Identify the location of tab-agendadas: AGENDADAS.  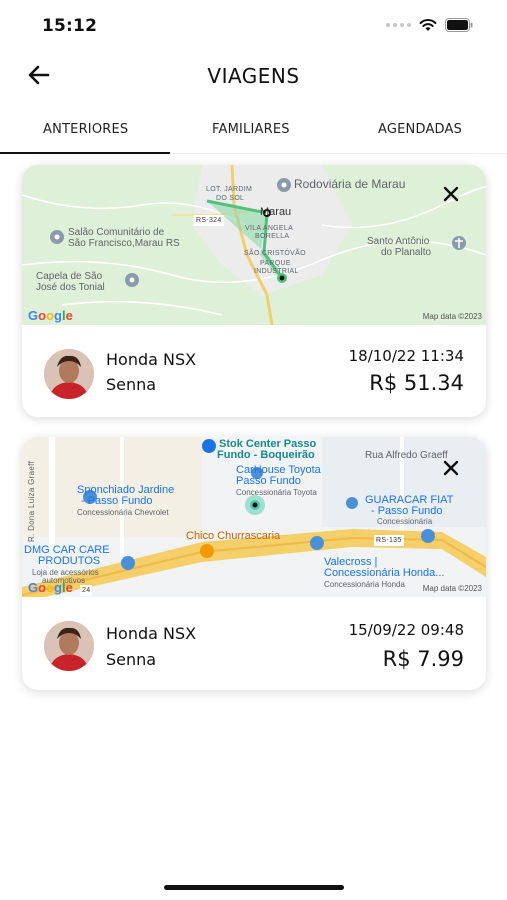
(420, 129).